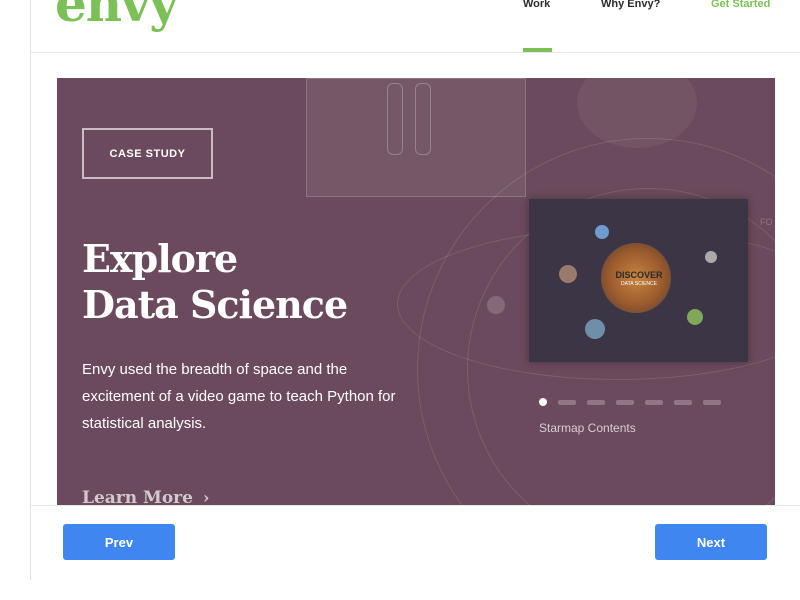 This screenshot has height=600, width=800. I want to click on hero-title: Explore Data Science, so click(215, 282).